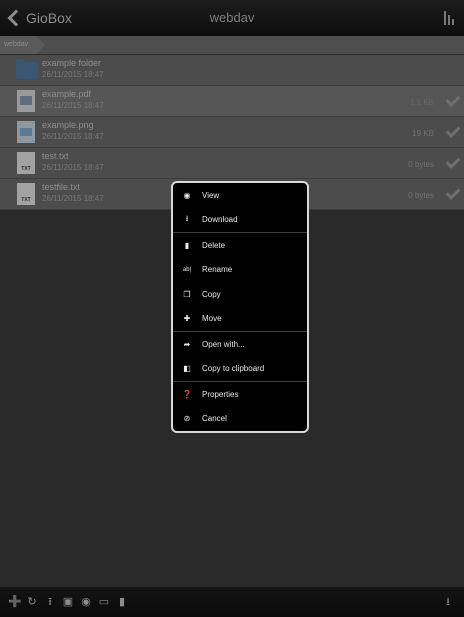 This screenshot has width=464, height=617. I want to click on menu-item-move: ✚ Move, so click(240, 319).